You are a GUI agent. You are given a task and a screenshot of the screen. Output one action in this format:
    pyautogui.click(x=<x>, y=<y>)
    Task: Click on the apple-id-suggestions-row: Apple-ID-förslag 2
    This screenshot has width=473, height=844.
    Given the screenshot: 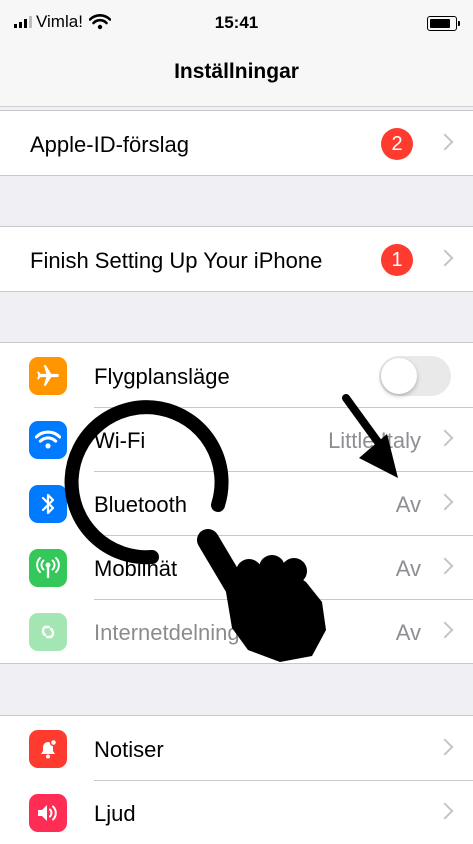 What is the action you would take?
    pyautogui.click(x=236, y=143)
    